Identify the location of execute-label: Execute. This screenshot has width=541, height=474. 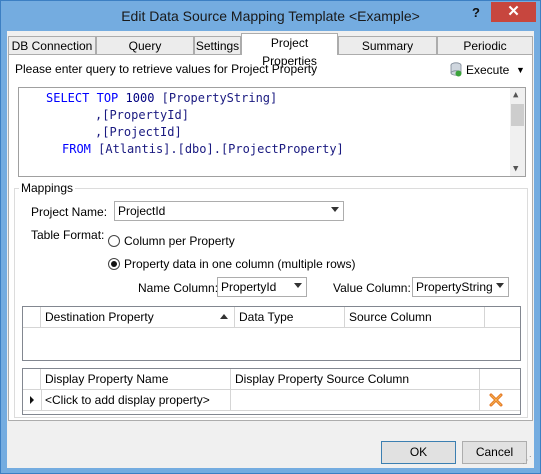
(488, 70).